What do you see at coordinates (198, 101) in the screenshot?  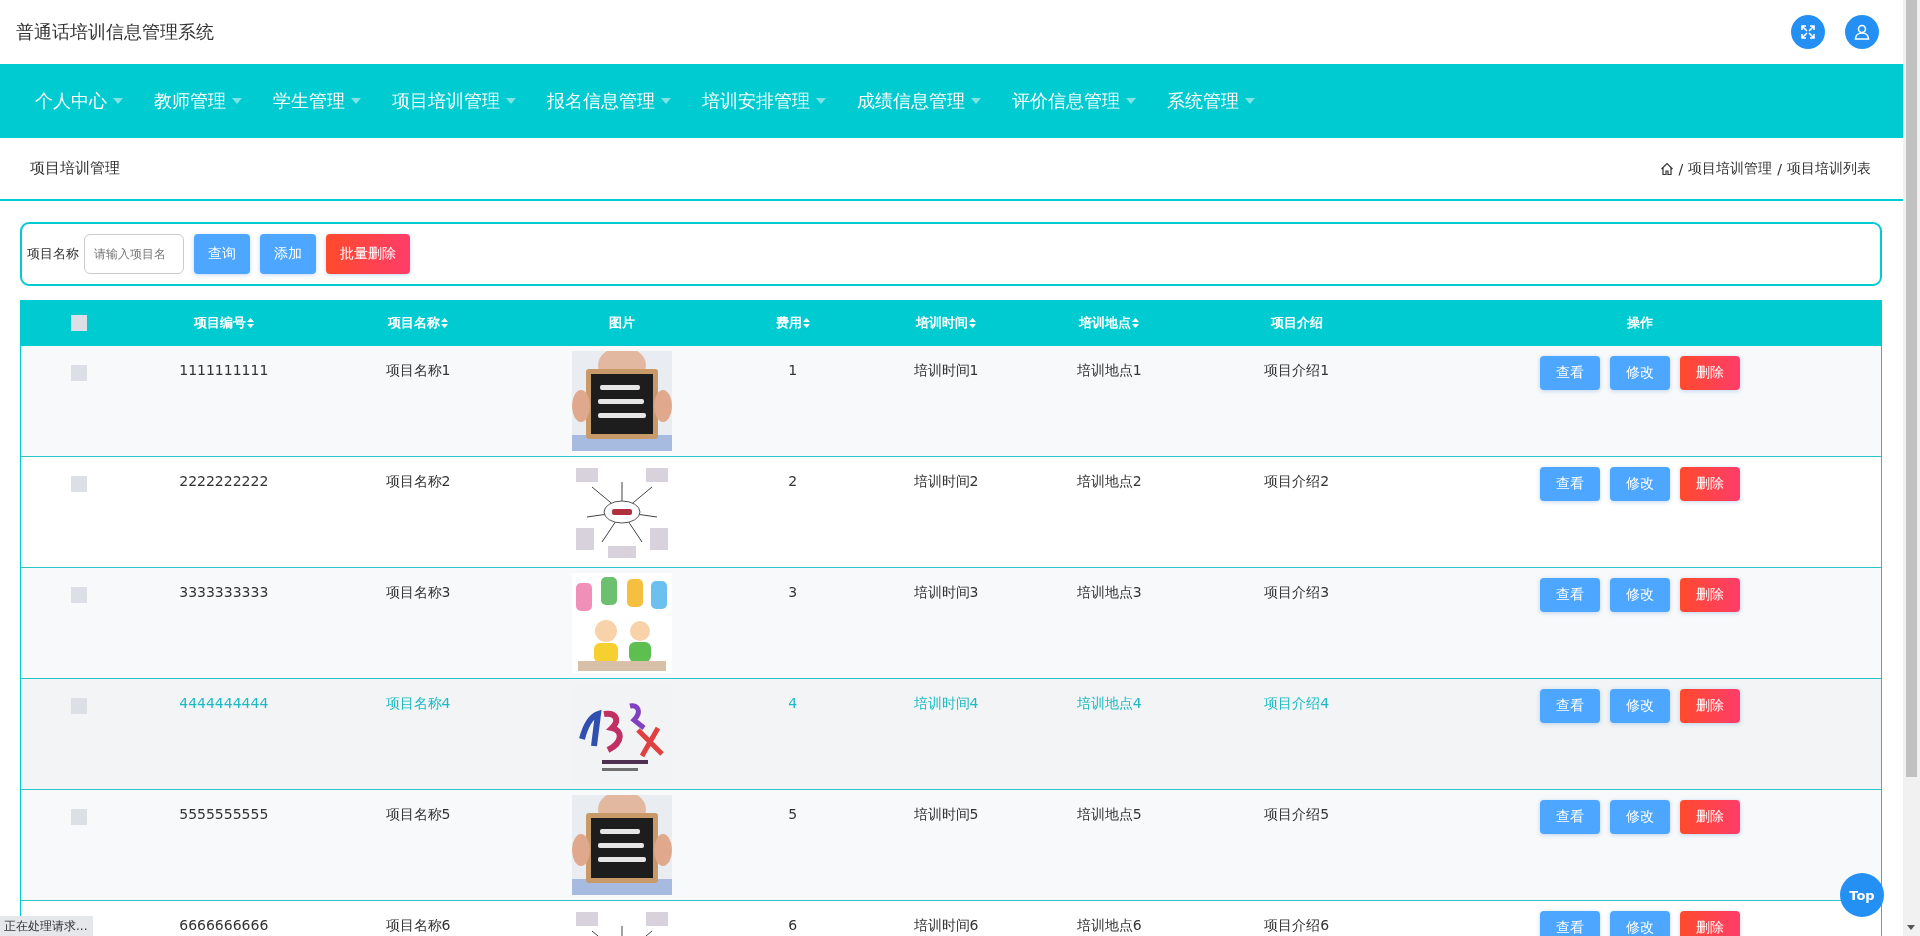 I see `nav-menu-item: 教师管理` at bounding box center [198, 101].